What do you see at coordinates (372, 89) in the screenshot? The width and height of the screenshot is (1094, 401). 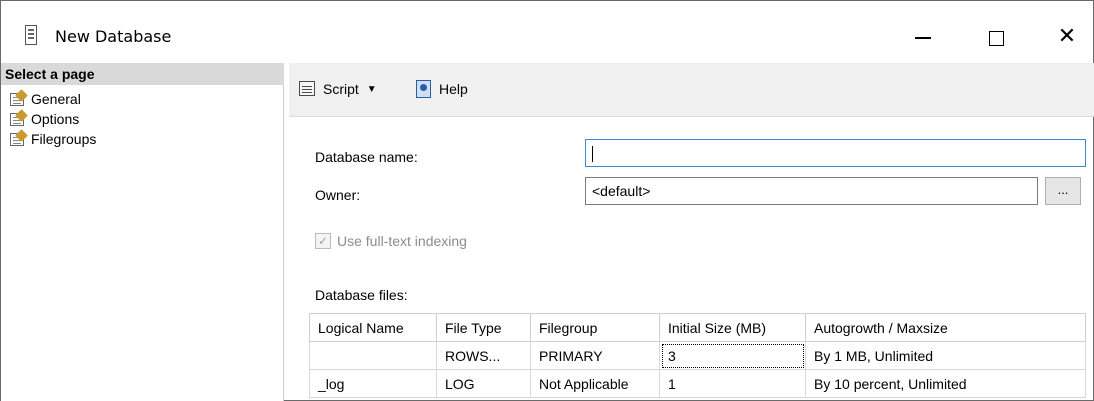 I see `chevron-down-icon: ▼` at bounding box center [372, 89].